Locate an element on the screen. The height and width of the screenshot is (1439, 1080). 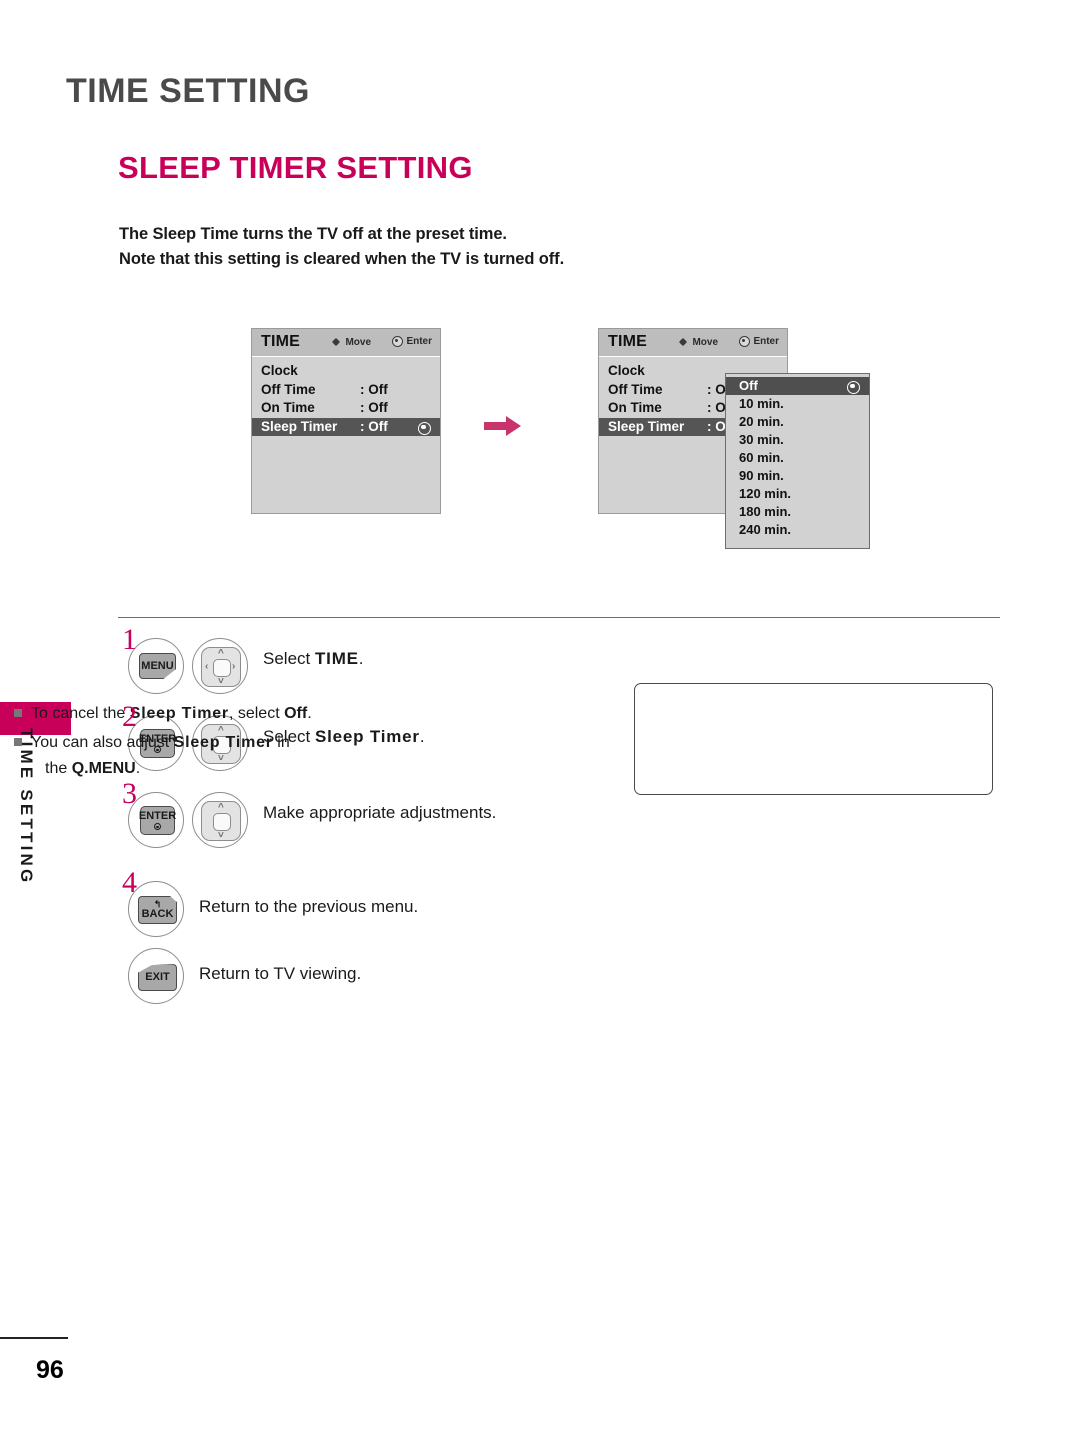
note-box is located at coordinates (813, 739).